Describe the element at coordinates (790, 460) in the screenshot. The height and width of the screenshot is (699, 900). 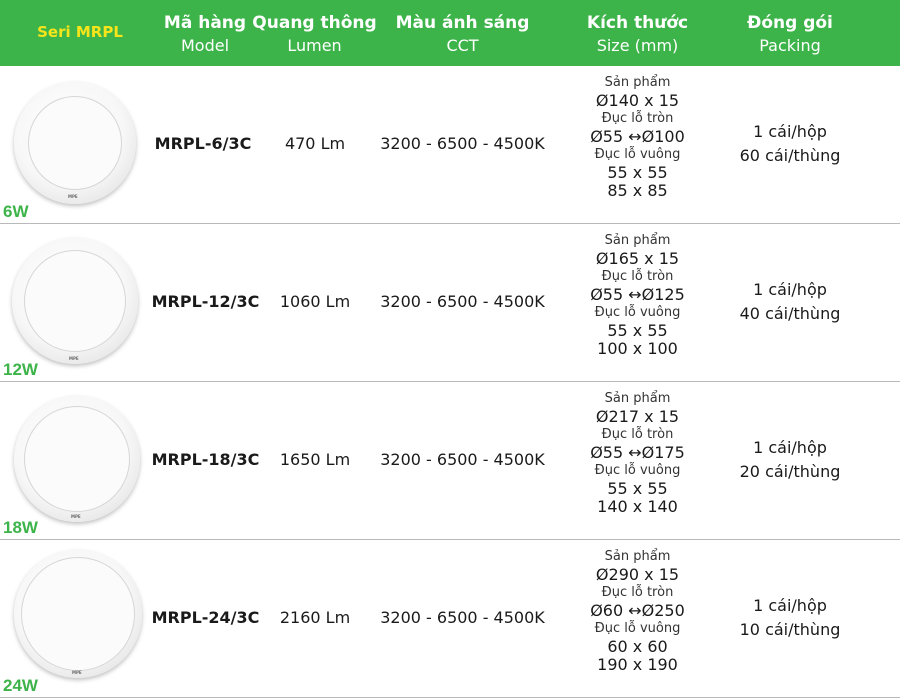
I see `packing-cell: 1 cái/hộp 20 cái/thùng` at that location.